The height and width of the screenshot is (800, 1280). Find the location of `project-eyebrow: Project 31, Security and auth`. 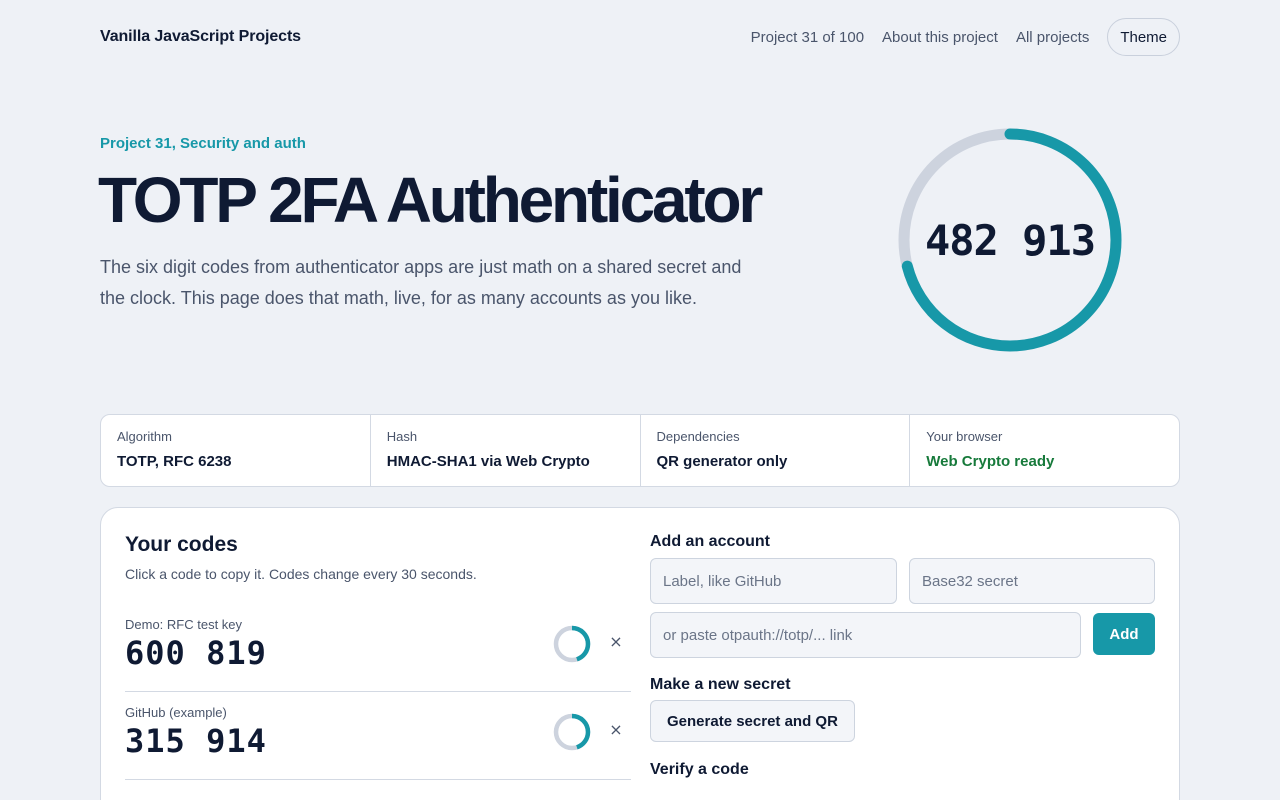

project-eyebrow: Project 31, Security and auth is located at coordinates (203, 143).